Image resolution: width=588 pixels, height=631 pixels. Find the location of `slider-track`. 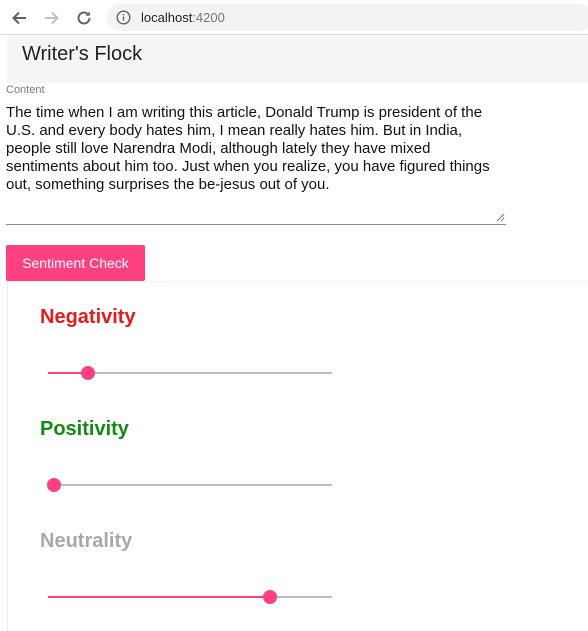

slider-track is located at coordinates (190, 485).